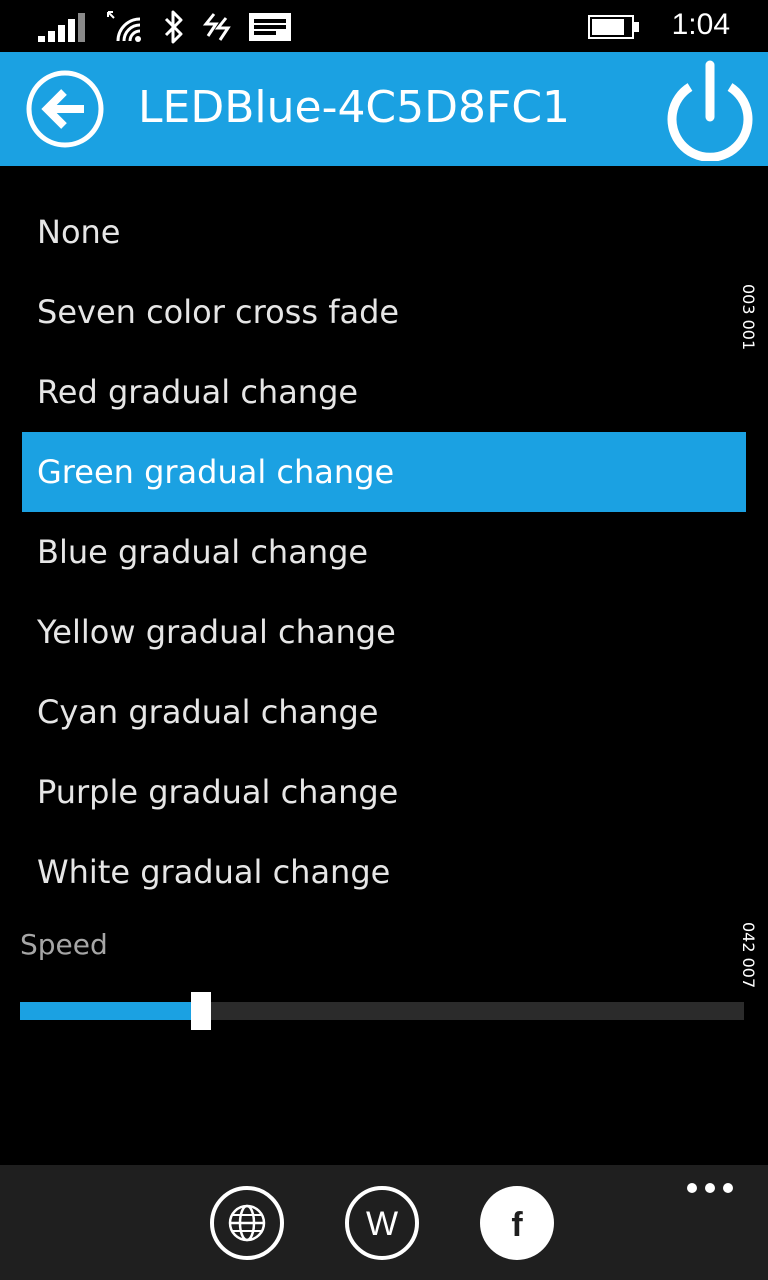 This screenshot has height=1280, width=768. What do you see at coordinates (710, 1188) in the screenshot?
I see `more-dots-icon` at bounding box center [710, 1188].